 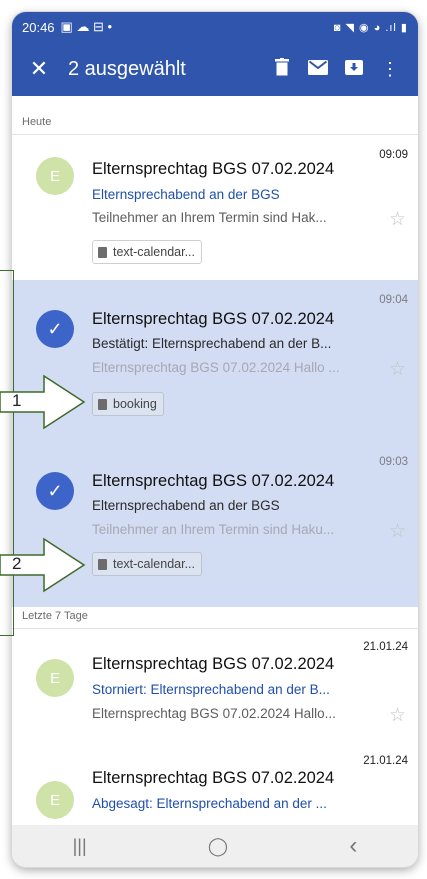 I want to click on move-to-folder-icon, so click(x=354, y=69).